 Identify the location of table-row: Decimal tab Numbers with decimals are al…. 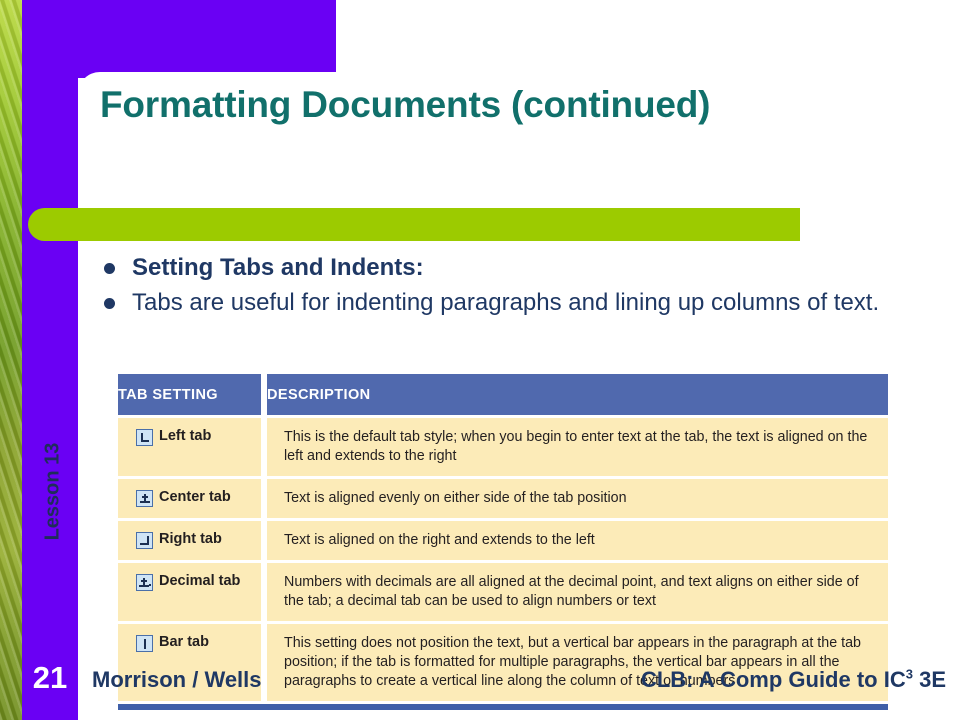
(503, 593).